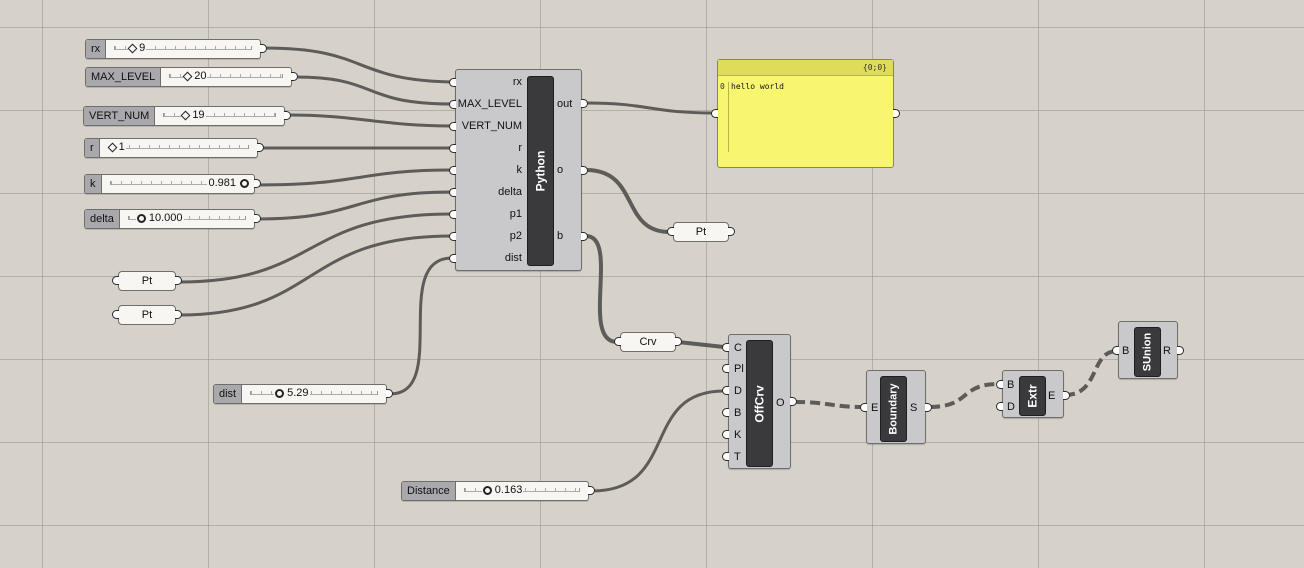 This screenshot has width=1304, height=568. I want to click on boundary-core: Boundary, so click(893, 409).